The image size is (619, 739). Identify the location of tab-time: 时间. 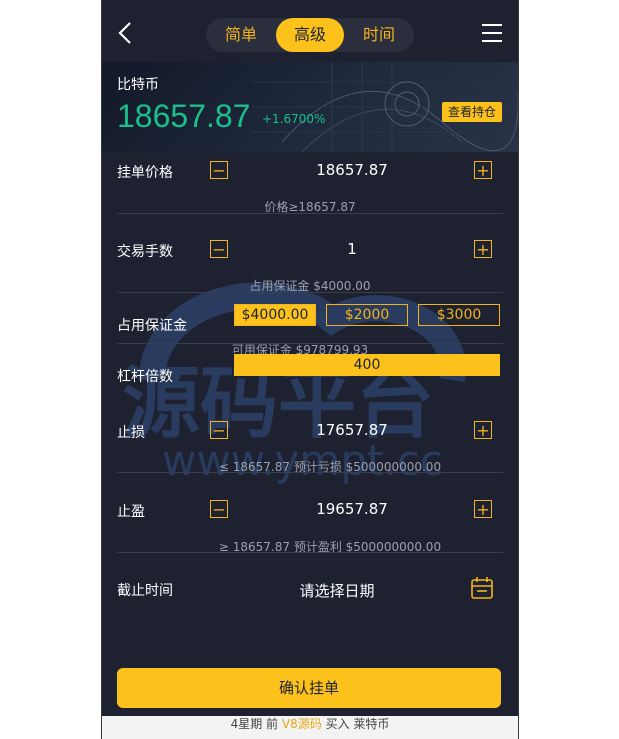
(379, 35).